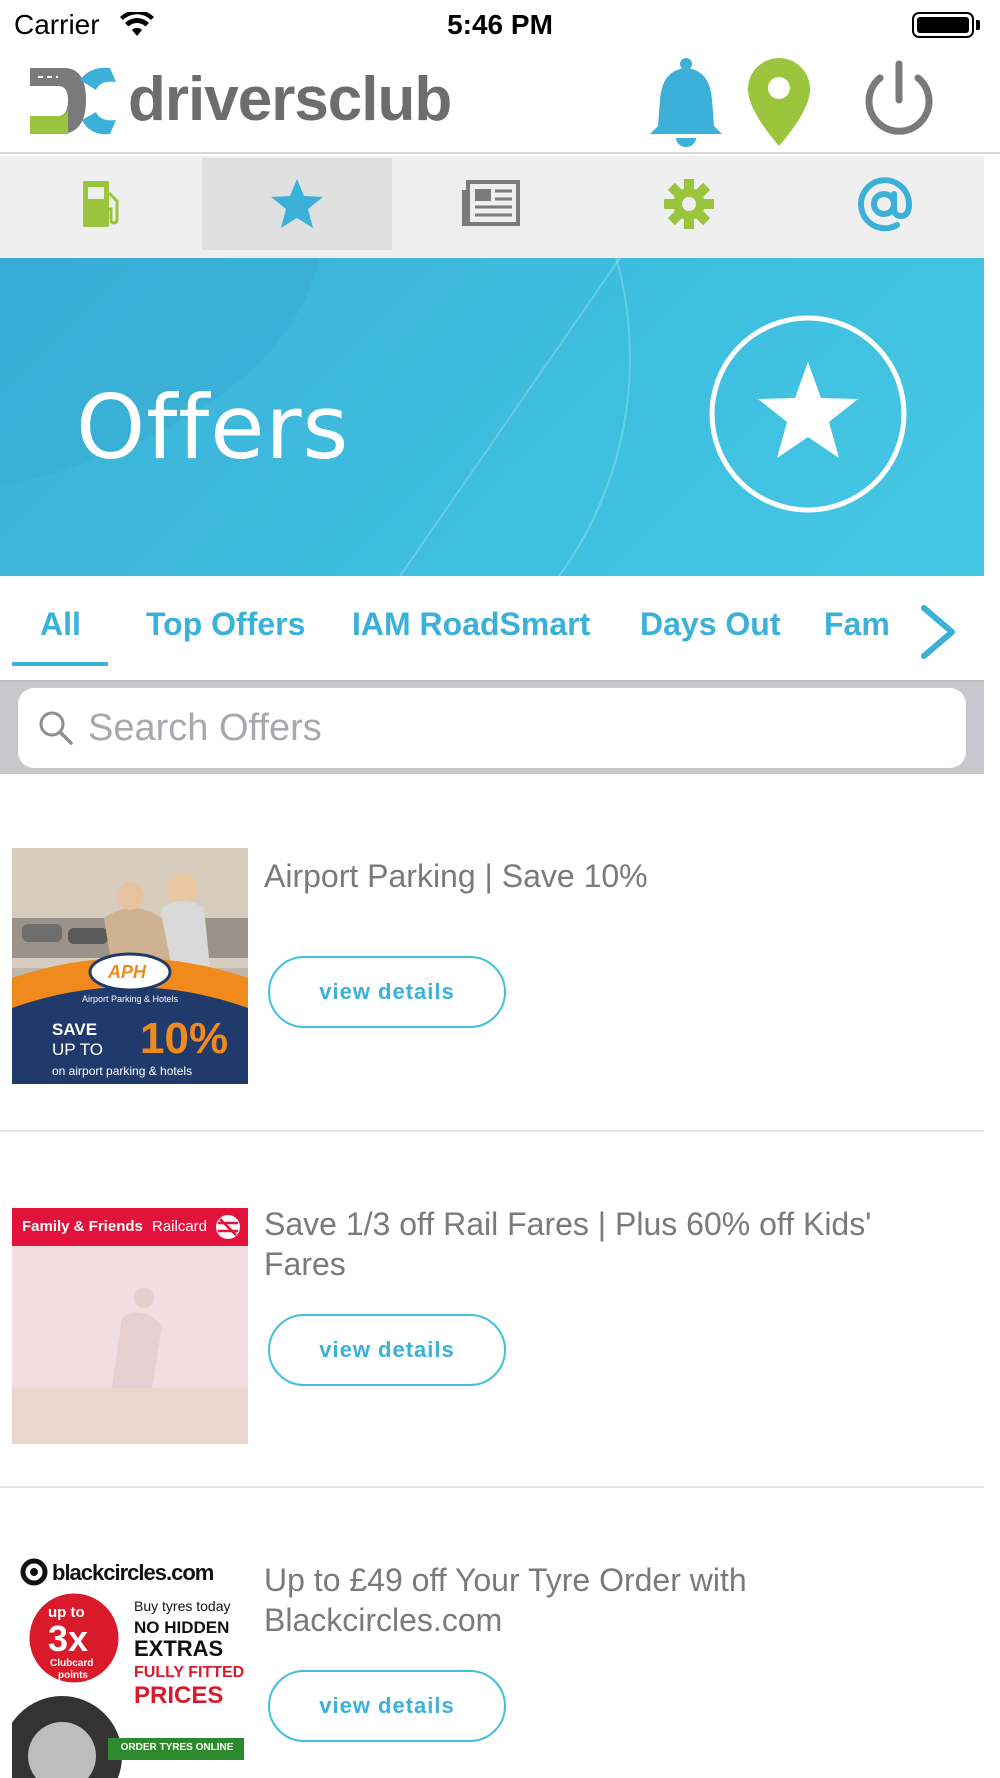 The width and height of the screenshot is (1000, 1778). I want to click on aph-brand: APH, so click(127, 972).